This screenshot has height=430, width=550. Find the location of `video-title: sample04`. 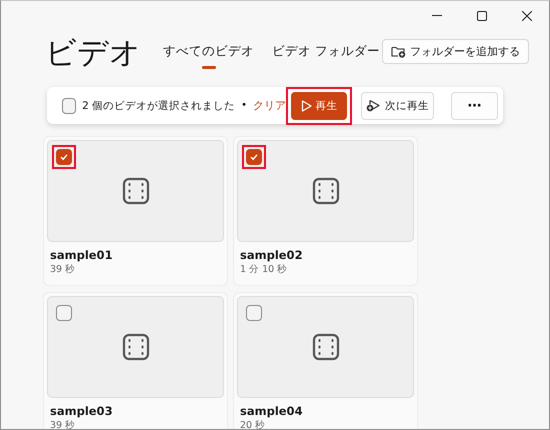

video-title: sample04 is located at coordinates (272, 411).